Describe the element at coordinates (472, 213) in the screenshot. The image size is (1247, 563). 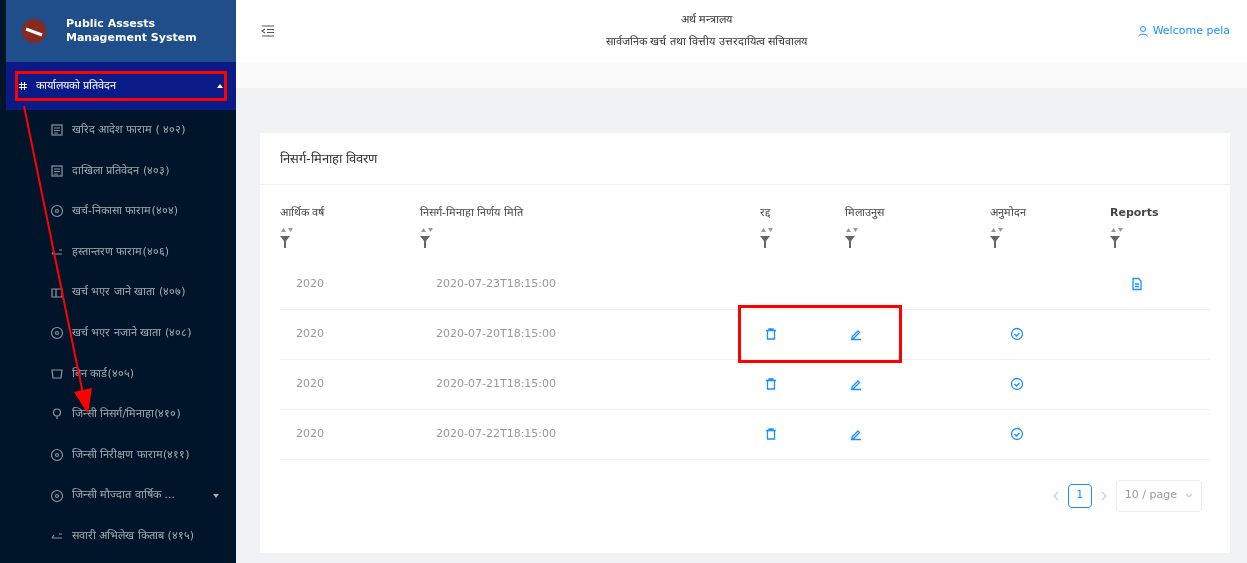
I see `column-header: निसर्ग-मिनाहा निर्णय मिति` at that location.